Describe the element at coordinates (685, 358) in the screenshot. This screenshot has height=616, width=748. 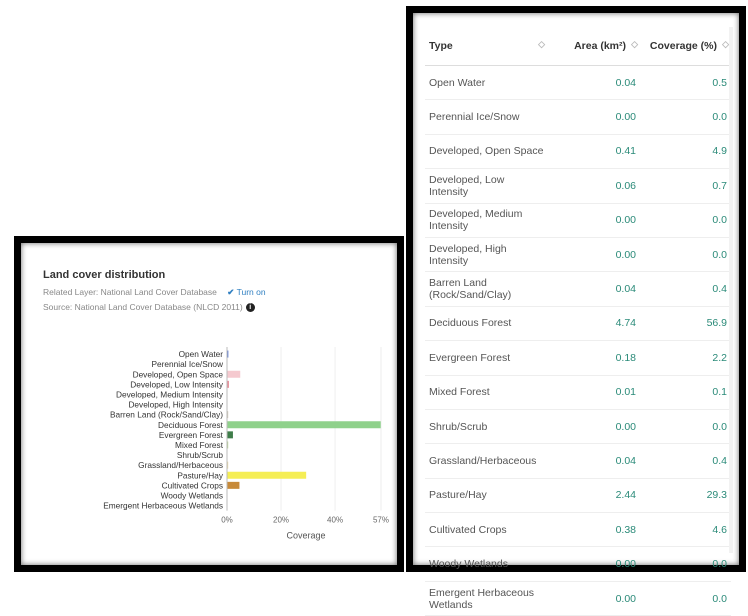
I see `cell-coverage: 2.2` at that location.